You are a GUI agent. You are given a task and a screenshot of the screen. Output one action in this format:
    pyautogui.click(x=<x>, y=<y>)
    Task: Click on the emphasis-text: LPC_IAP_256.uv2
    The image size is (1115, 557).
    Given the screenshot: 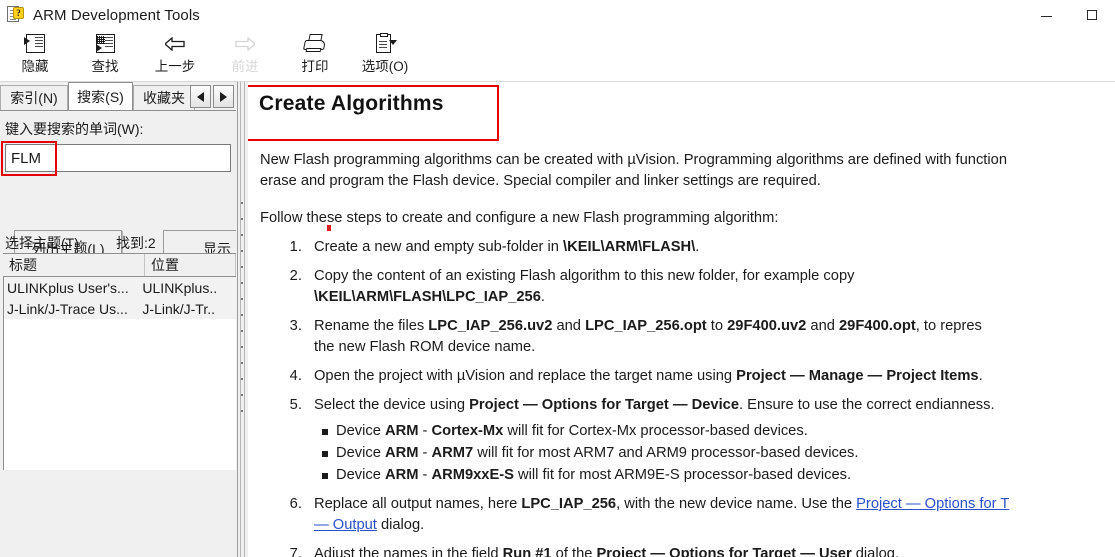 What is the action you would take?
    pyautogui.click(x=490, y=326)
    